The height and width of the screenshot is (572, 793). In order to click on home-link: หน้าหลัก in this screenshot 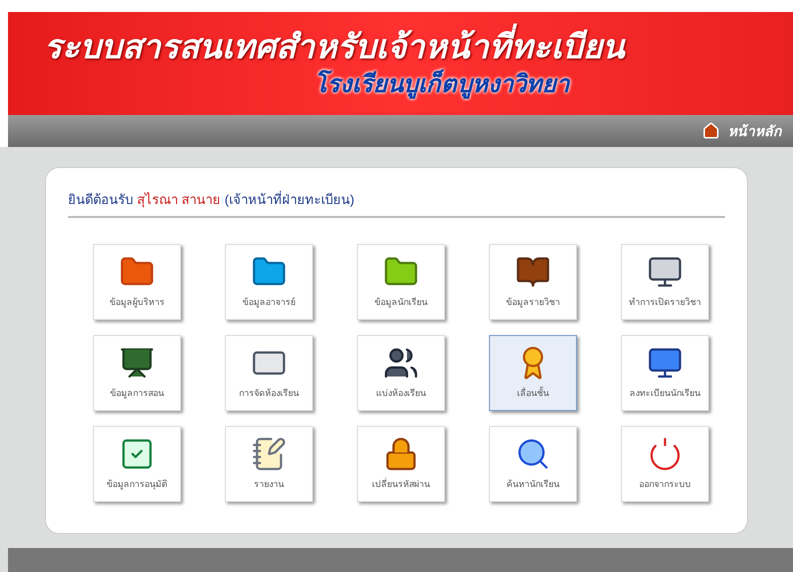, I will do `click(754, 131)`.